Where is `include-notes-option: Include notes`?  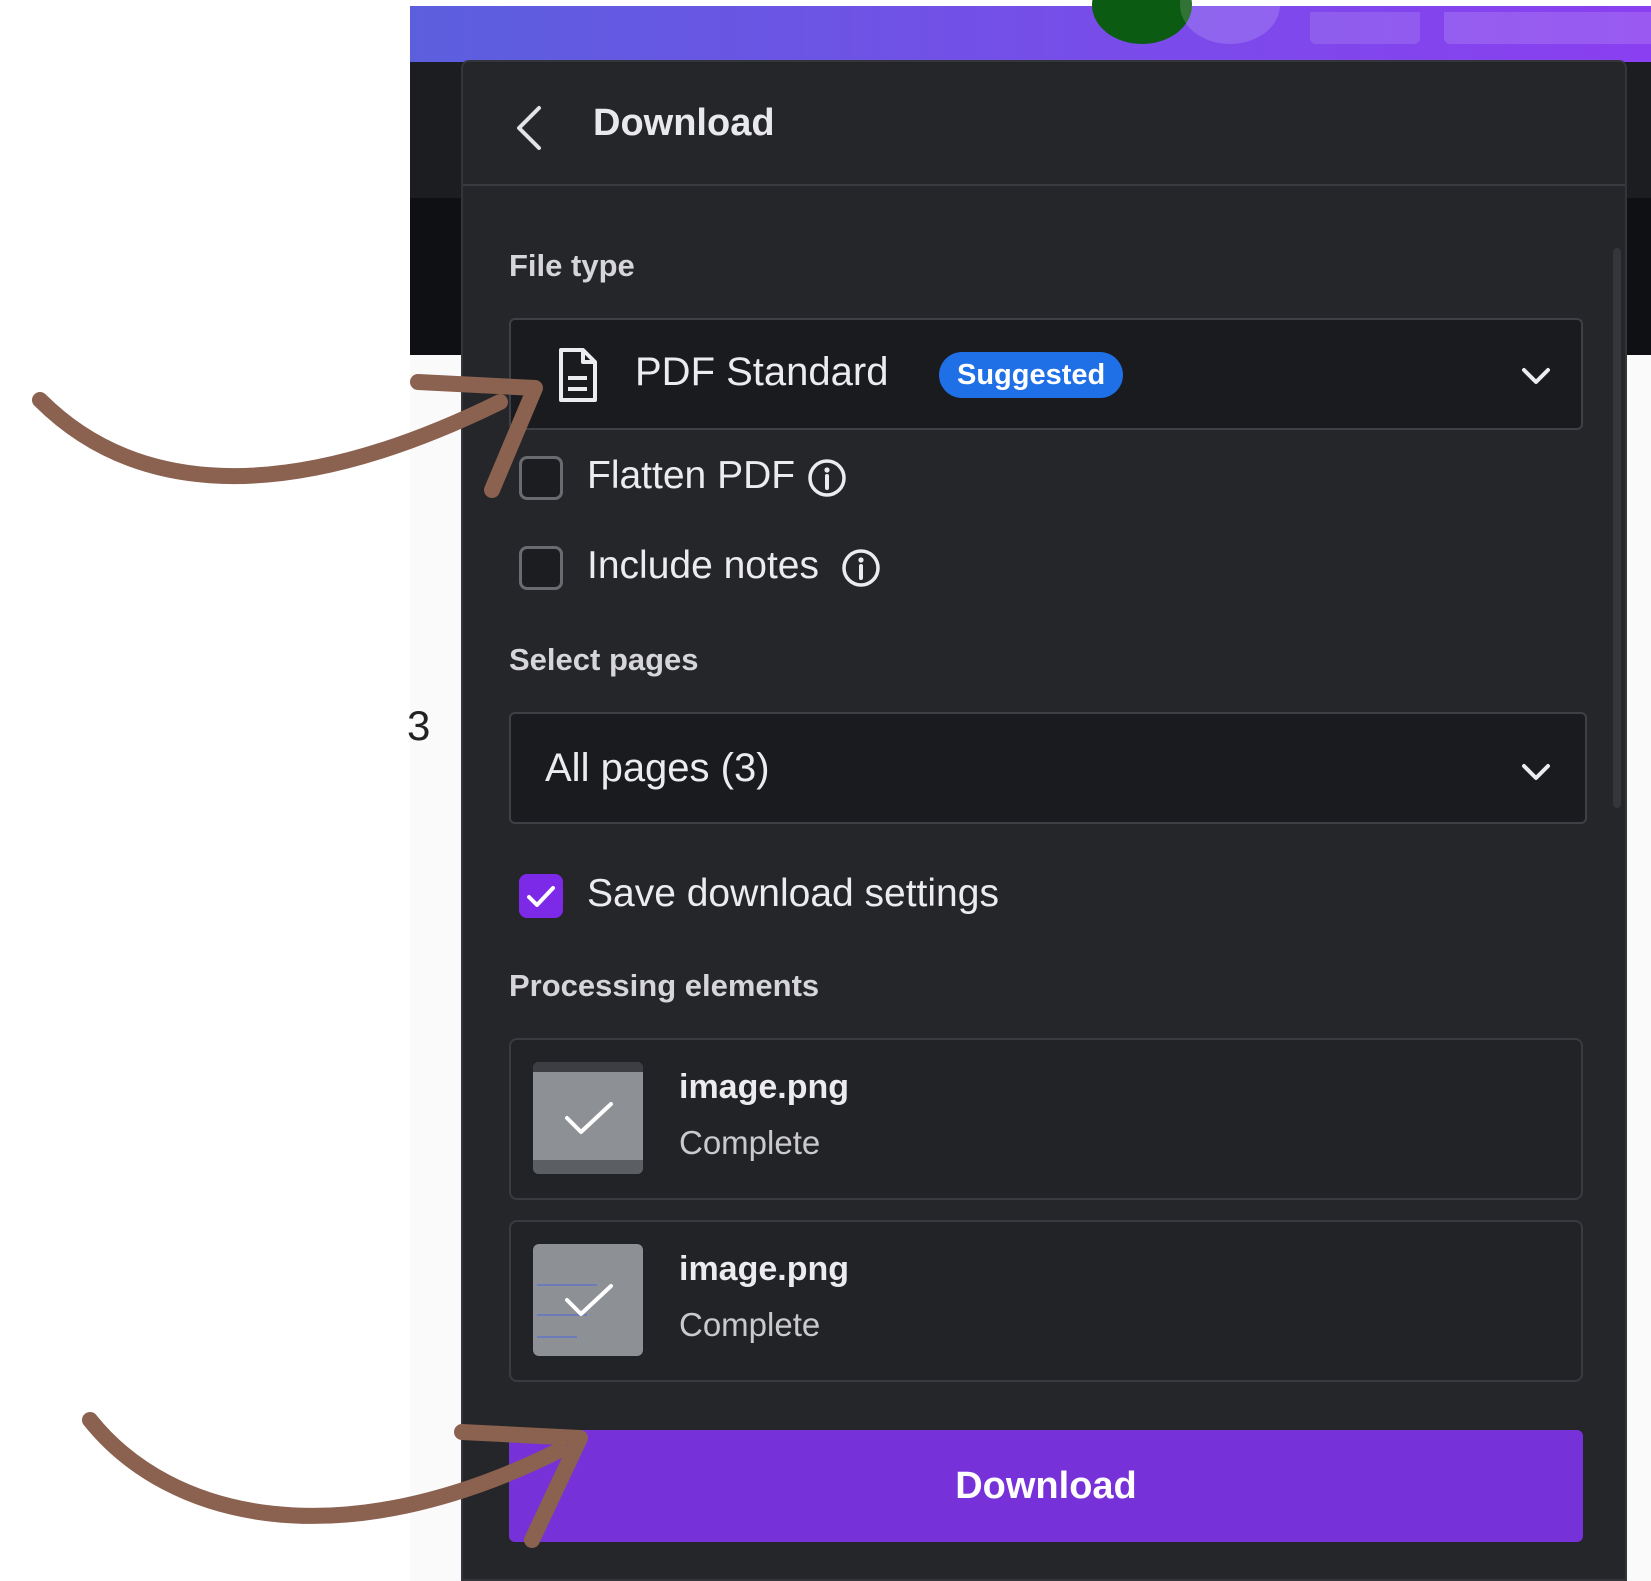 include-notes-option: Include notes is located at coordinates (729, 568).